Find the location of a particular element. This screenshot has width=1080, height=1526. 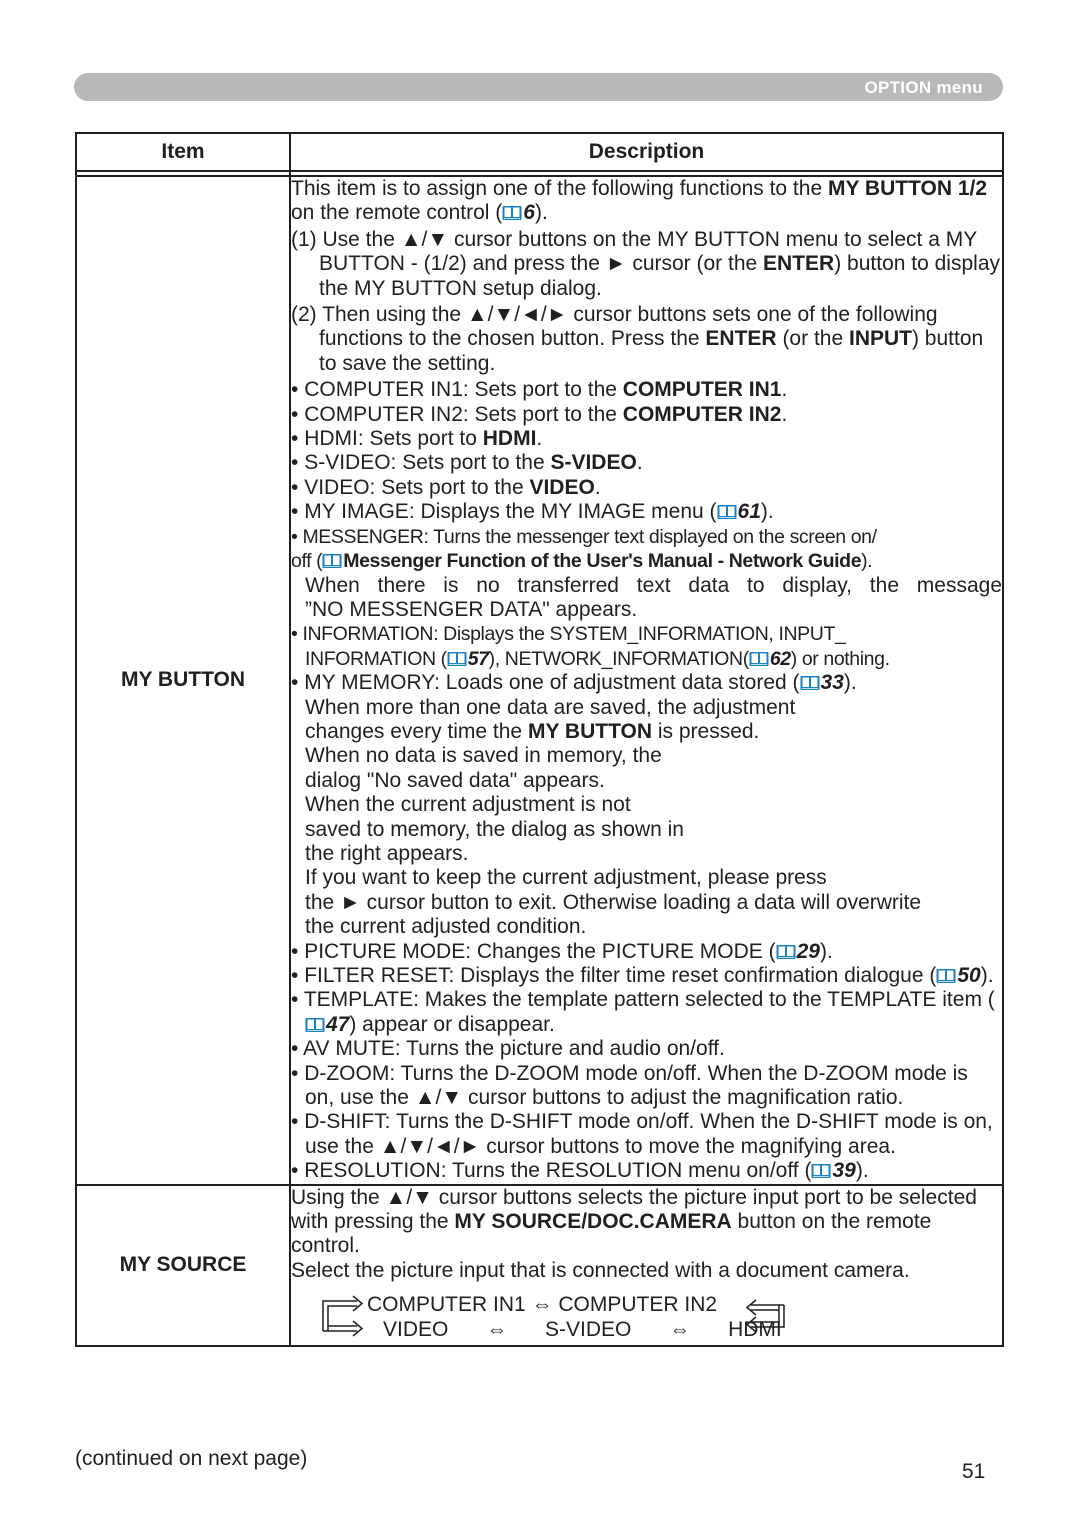

page-number: 51 is located at coordinates (974, 1471).